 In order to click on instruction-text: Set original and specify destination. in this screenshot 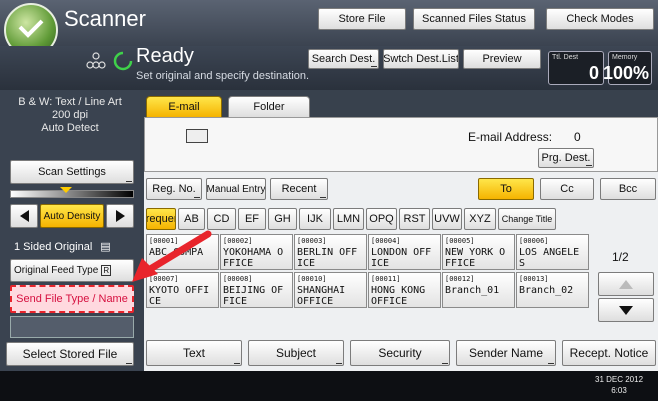, I will do `click(223, 76)`.